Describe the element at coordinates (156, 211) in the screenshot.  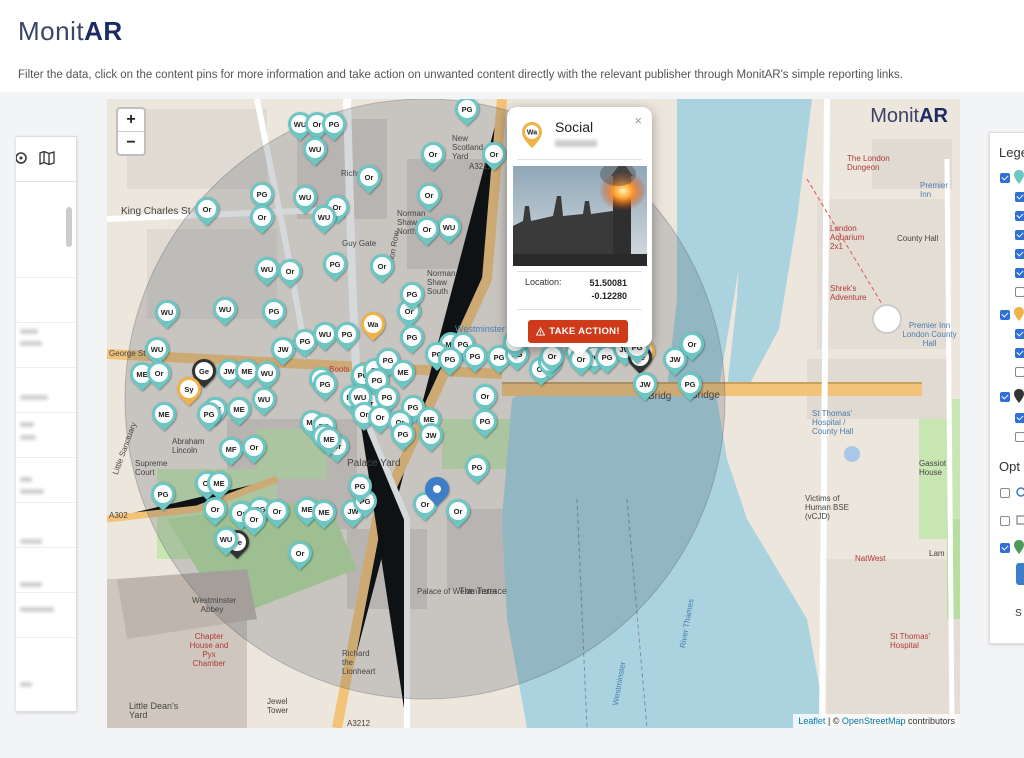
I see `map-label: King Charles St` at that location.